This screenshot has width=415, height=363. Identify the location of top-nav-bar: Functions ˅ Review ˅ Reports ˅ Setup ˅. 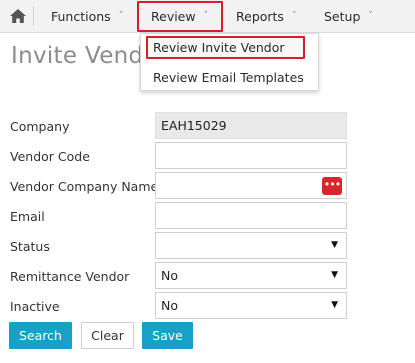
(207, 16).